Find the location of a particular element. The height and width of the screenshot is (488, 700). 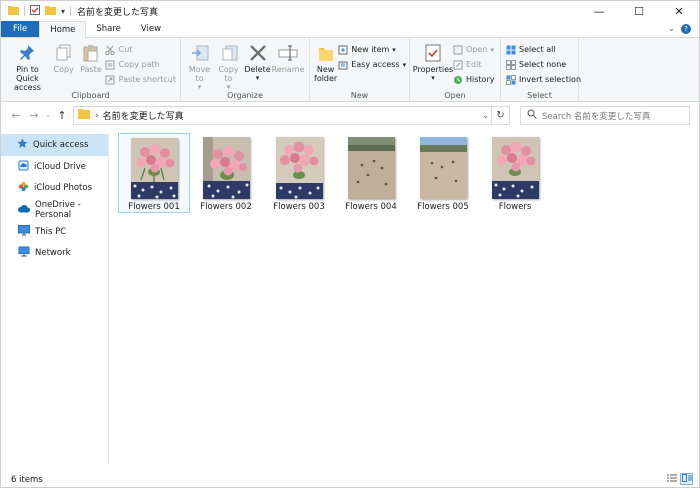

paste-shortcut-icon is located at coordinates (110, 79).